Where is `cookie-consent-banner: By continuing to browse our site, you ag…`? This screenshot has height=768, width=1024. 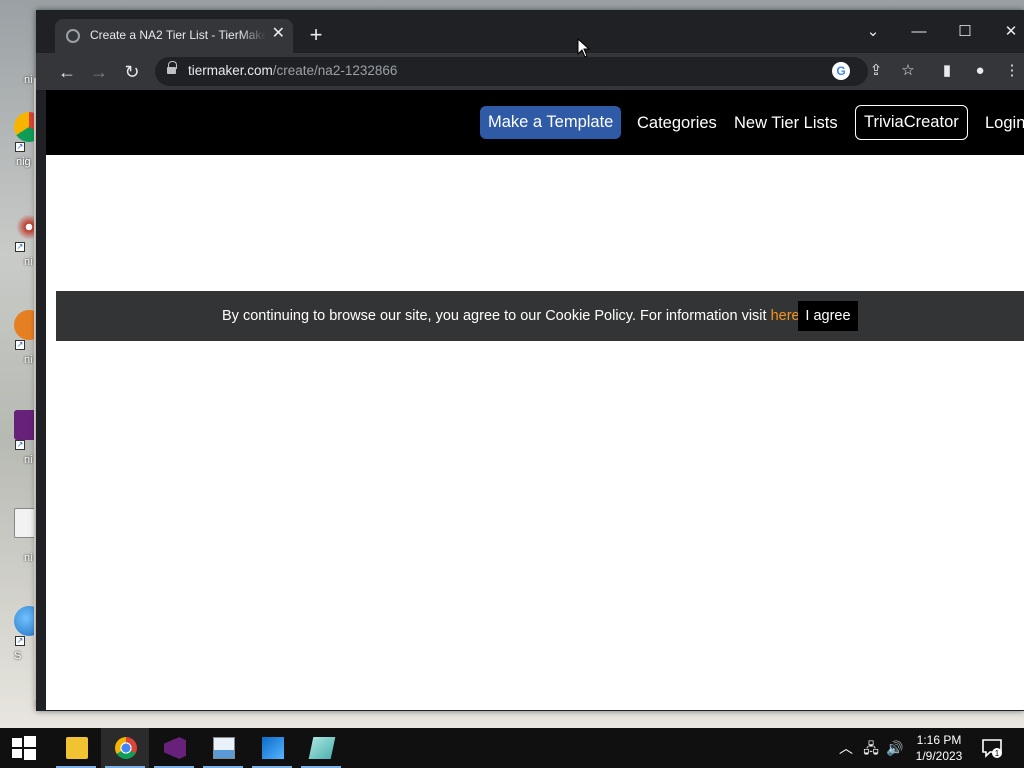
cookie-consent-banner: By continuing to browse our site, you ag… is located at coordinates (540, 316).